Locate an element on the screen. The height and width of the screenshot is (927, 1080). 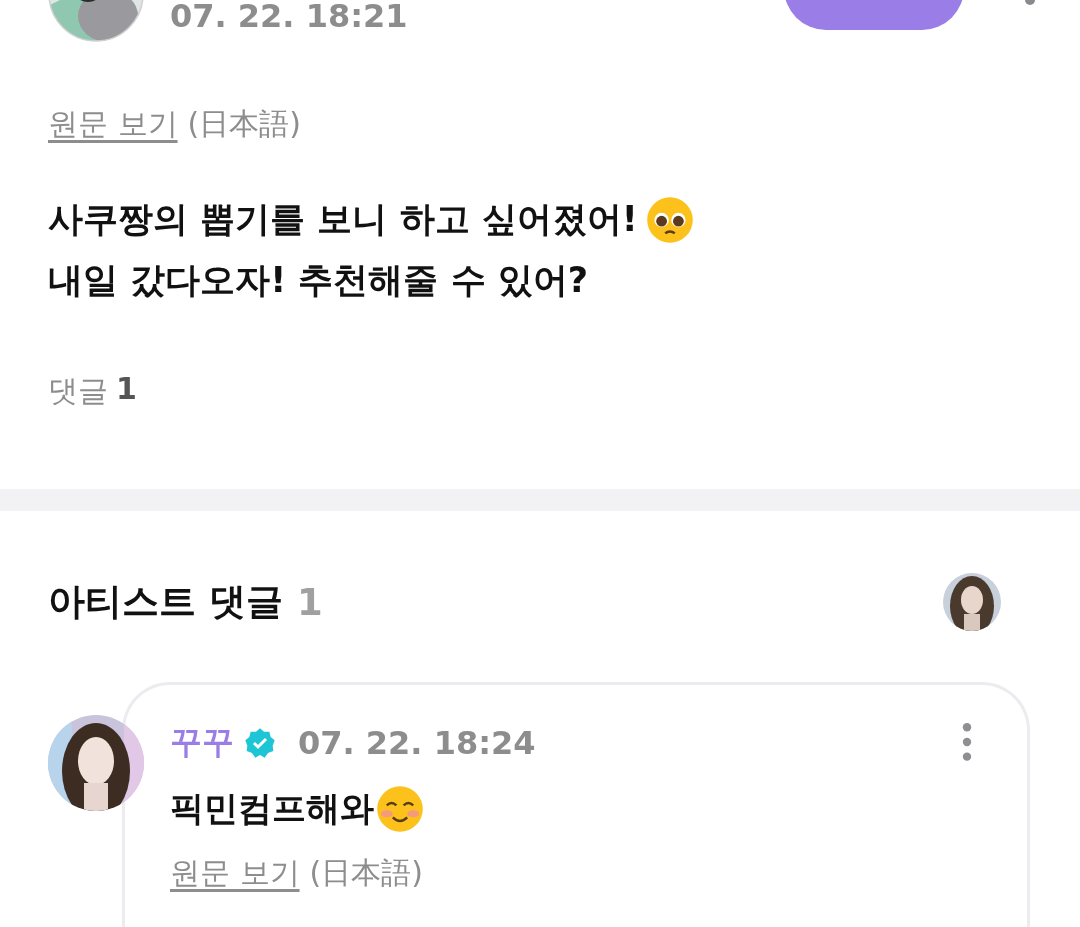
post-date: 07. 22. 18:21 is located at coordinates (289, 17).